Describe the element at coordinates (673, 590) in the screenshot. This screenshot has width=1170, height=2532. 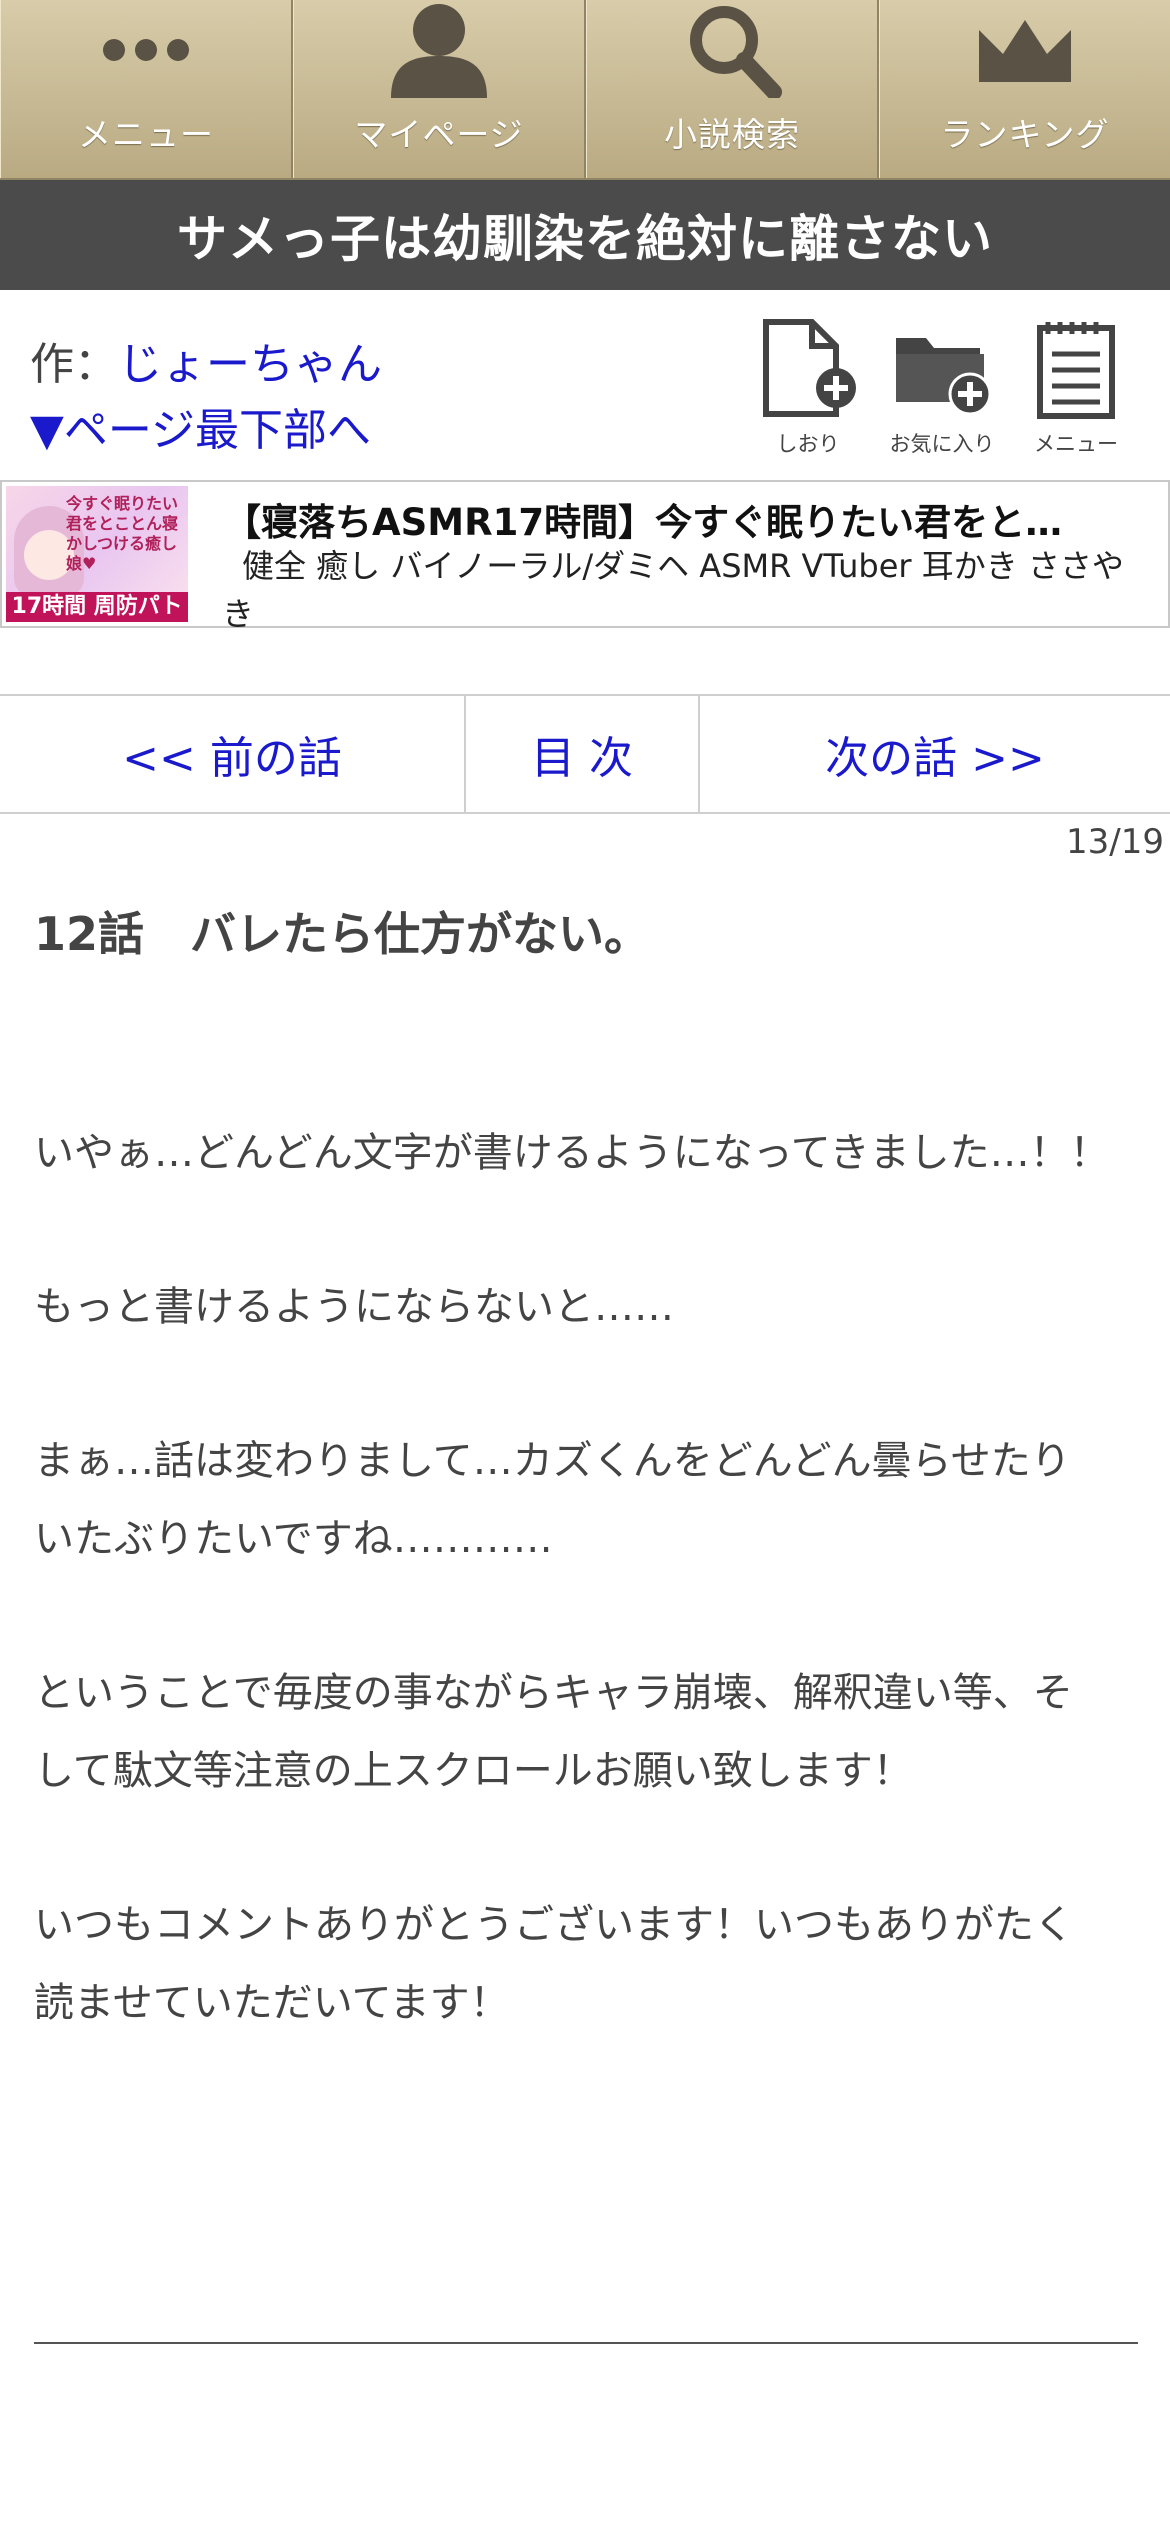
I see `ad-tags: 健全 癒し バイノーラル/ダミヘ ASMR VTuber 耳かき ささやき` at that location.